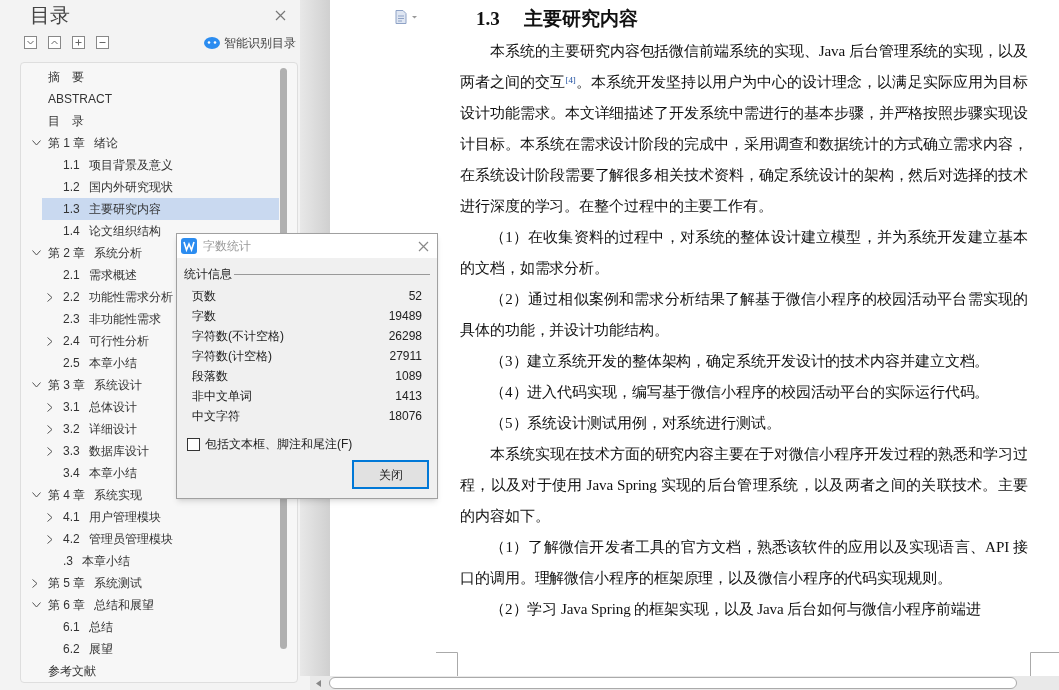 Image resolution: width=1059 pixels, height=690 pixels. I want to click on paragraph: （5）系统设计测试用例，对系统进行测试。, so click(635, 423).